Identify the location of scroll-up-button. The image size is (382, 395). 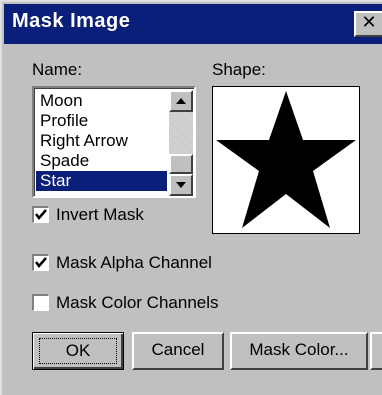
(181, 101).